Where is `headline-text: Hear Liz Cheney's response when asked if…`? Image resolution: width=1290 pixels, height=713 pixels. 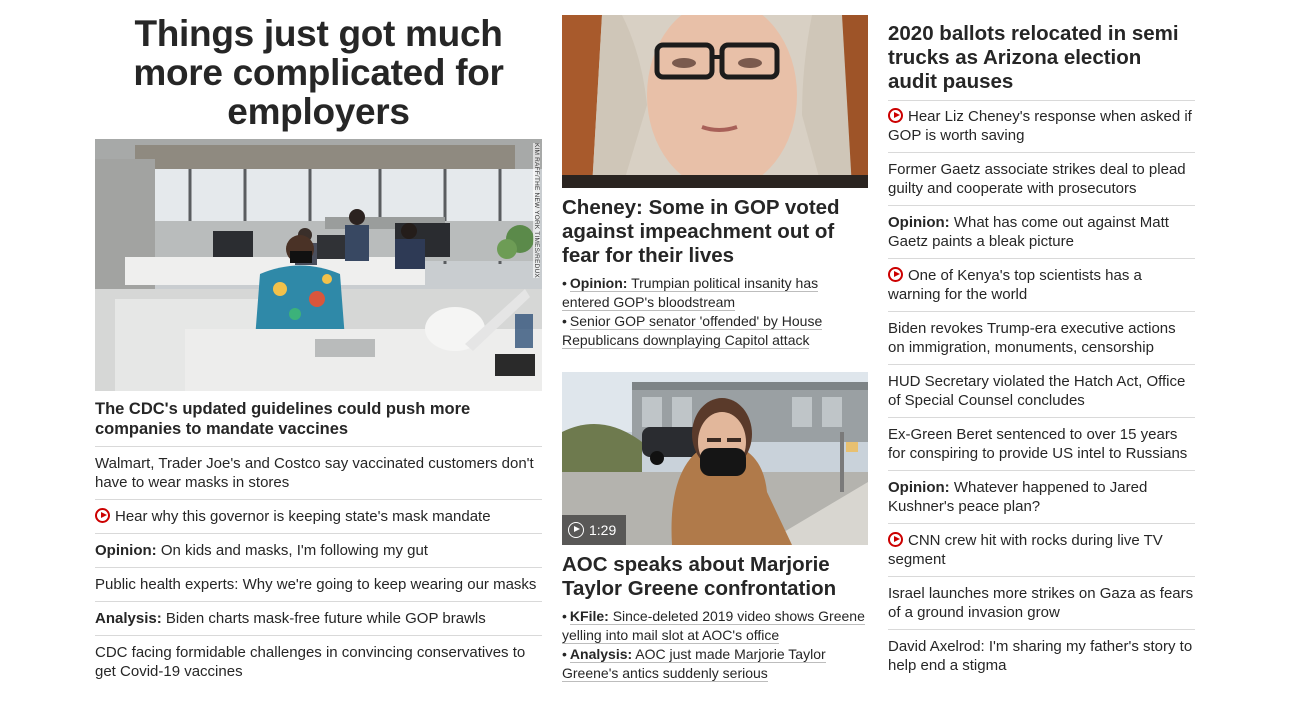 headline-text: Hear Liz Cheney's response when asked if… is located at coordinates (1040, 126).